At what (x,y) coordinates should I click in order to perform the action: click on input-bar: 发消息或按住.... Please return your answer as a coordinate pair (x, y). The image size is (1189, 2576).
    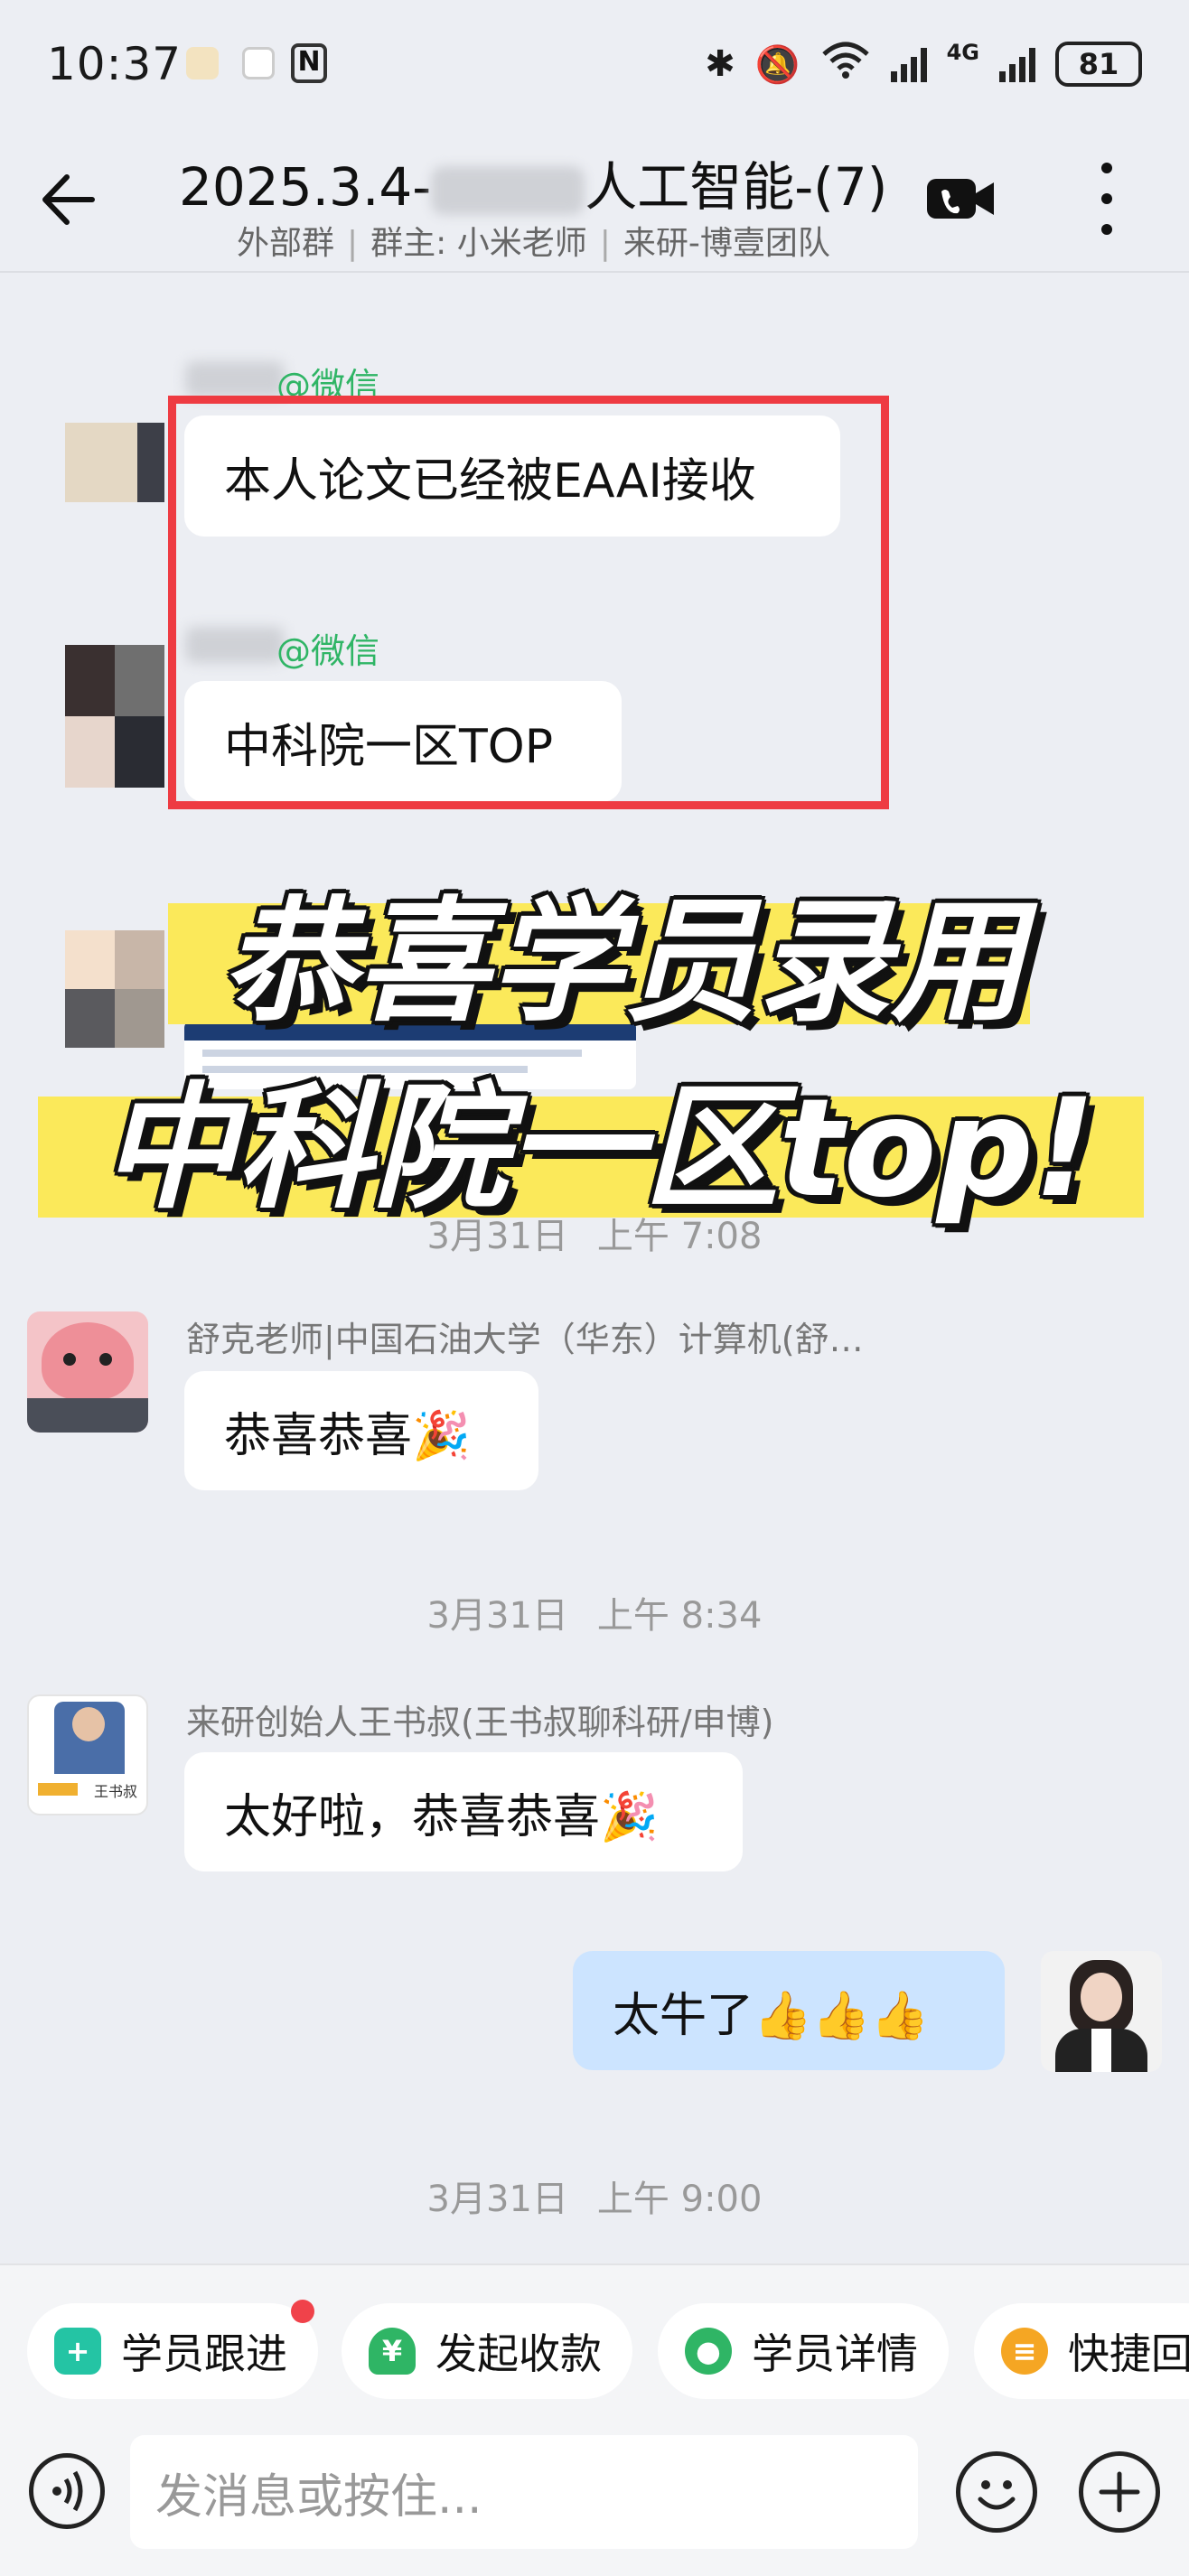
    Looking at the image, I should click on (594, 2501).